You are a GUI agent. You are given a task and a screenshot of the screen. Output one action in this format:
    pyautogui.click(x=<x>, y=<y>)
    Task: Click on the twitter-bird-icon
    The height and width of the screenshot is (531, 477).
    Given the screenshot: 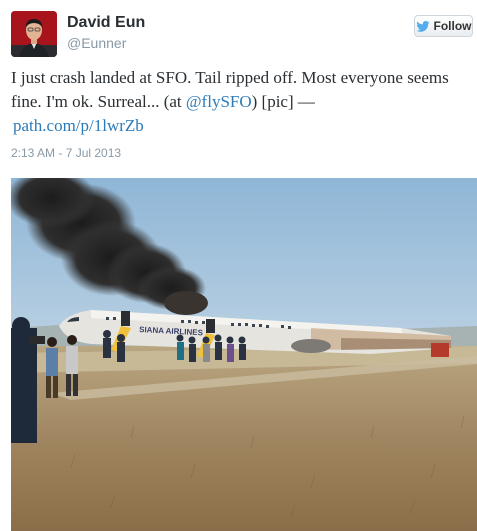 What is the action you would take?
    pyautogui.click(x=422, y=26)
    